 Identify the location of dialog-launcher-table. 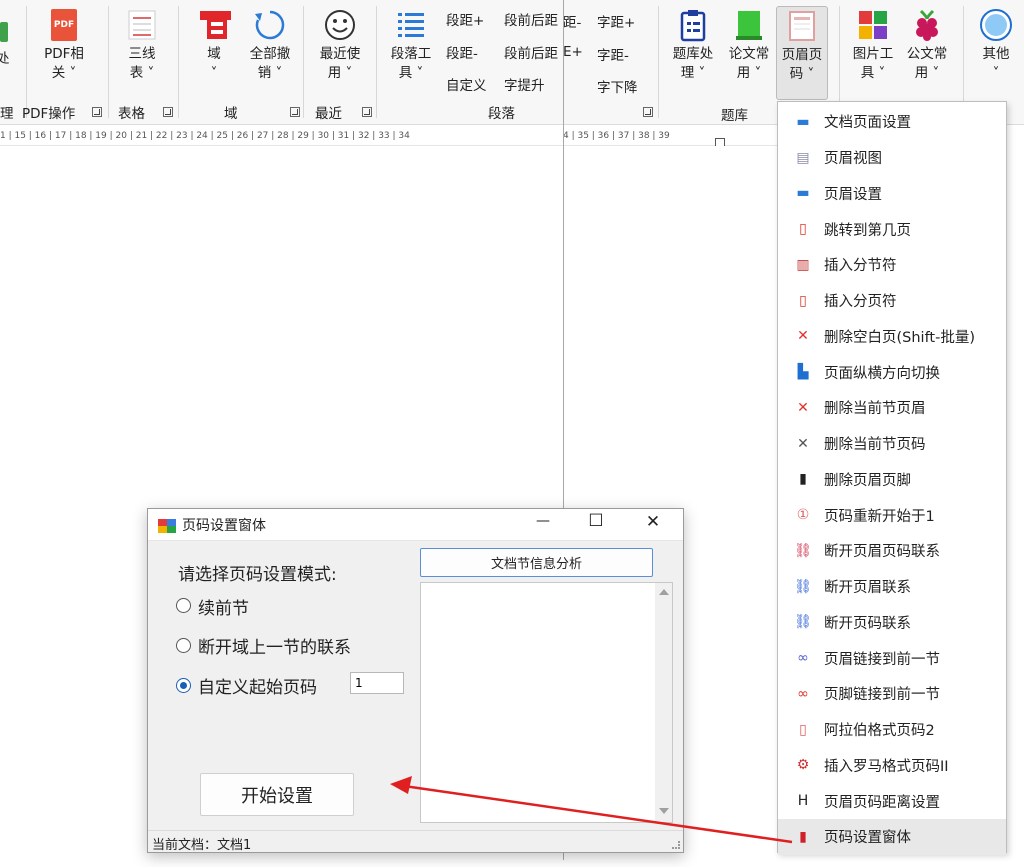
(168, 112).